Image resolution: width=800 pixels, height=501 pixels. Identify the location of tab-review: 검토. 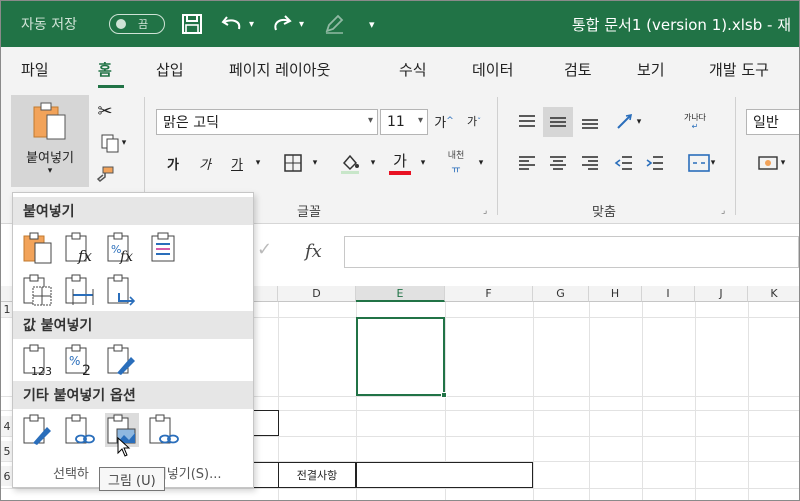
(578, 69).